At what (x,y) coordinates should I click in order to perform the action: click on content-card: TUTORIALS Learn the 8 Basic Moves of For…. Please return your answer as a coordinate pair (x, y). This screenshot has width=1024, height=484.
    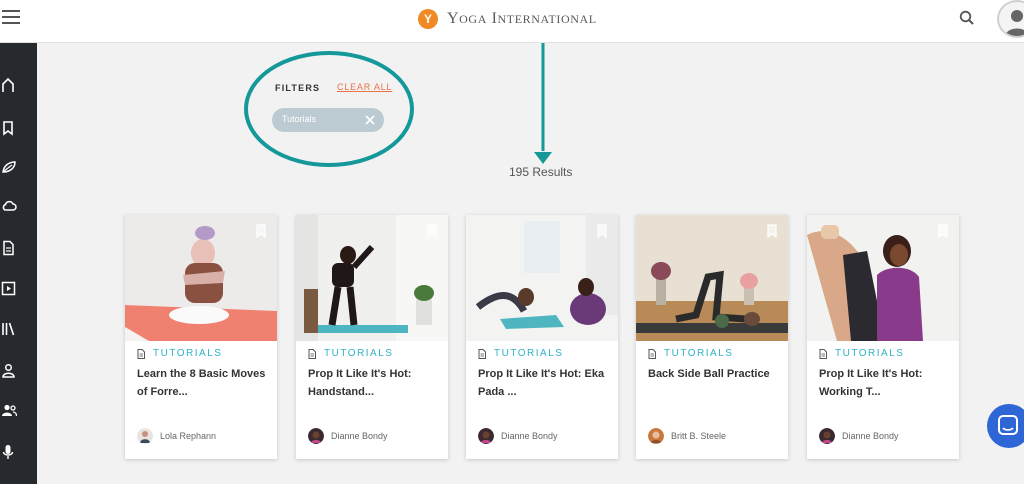
    Looking at the image, I should click on (201, 337).